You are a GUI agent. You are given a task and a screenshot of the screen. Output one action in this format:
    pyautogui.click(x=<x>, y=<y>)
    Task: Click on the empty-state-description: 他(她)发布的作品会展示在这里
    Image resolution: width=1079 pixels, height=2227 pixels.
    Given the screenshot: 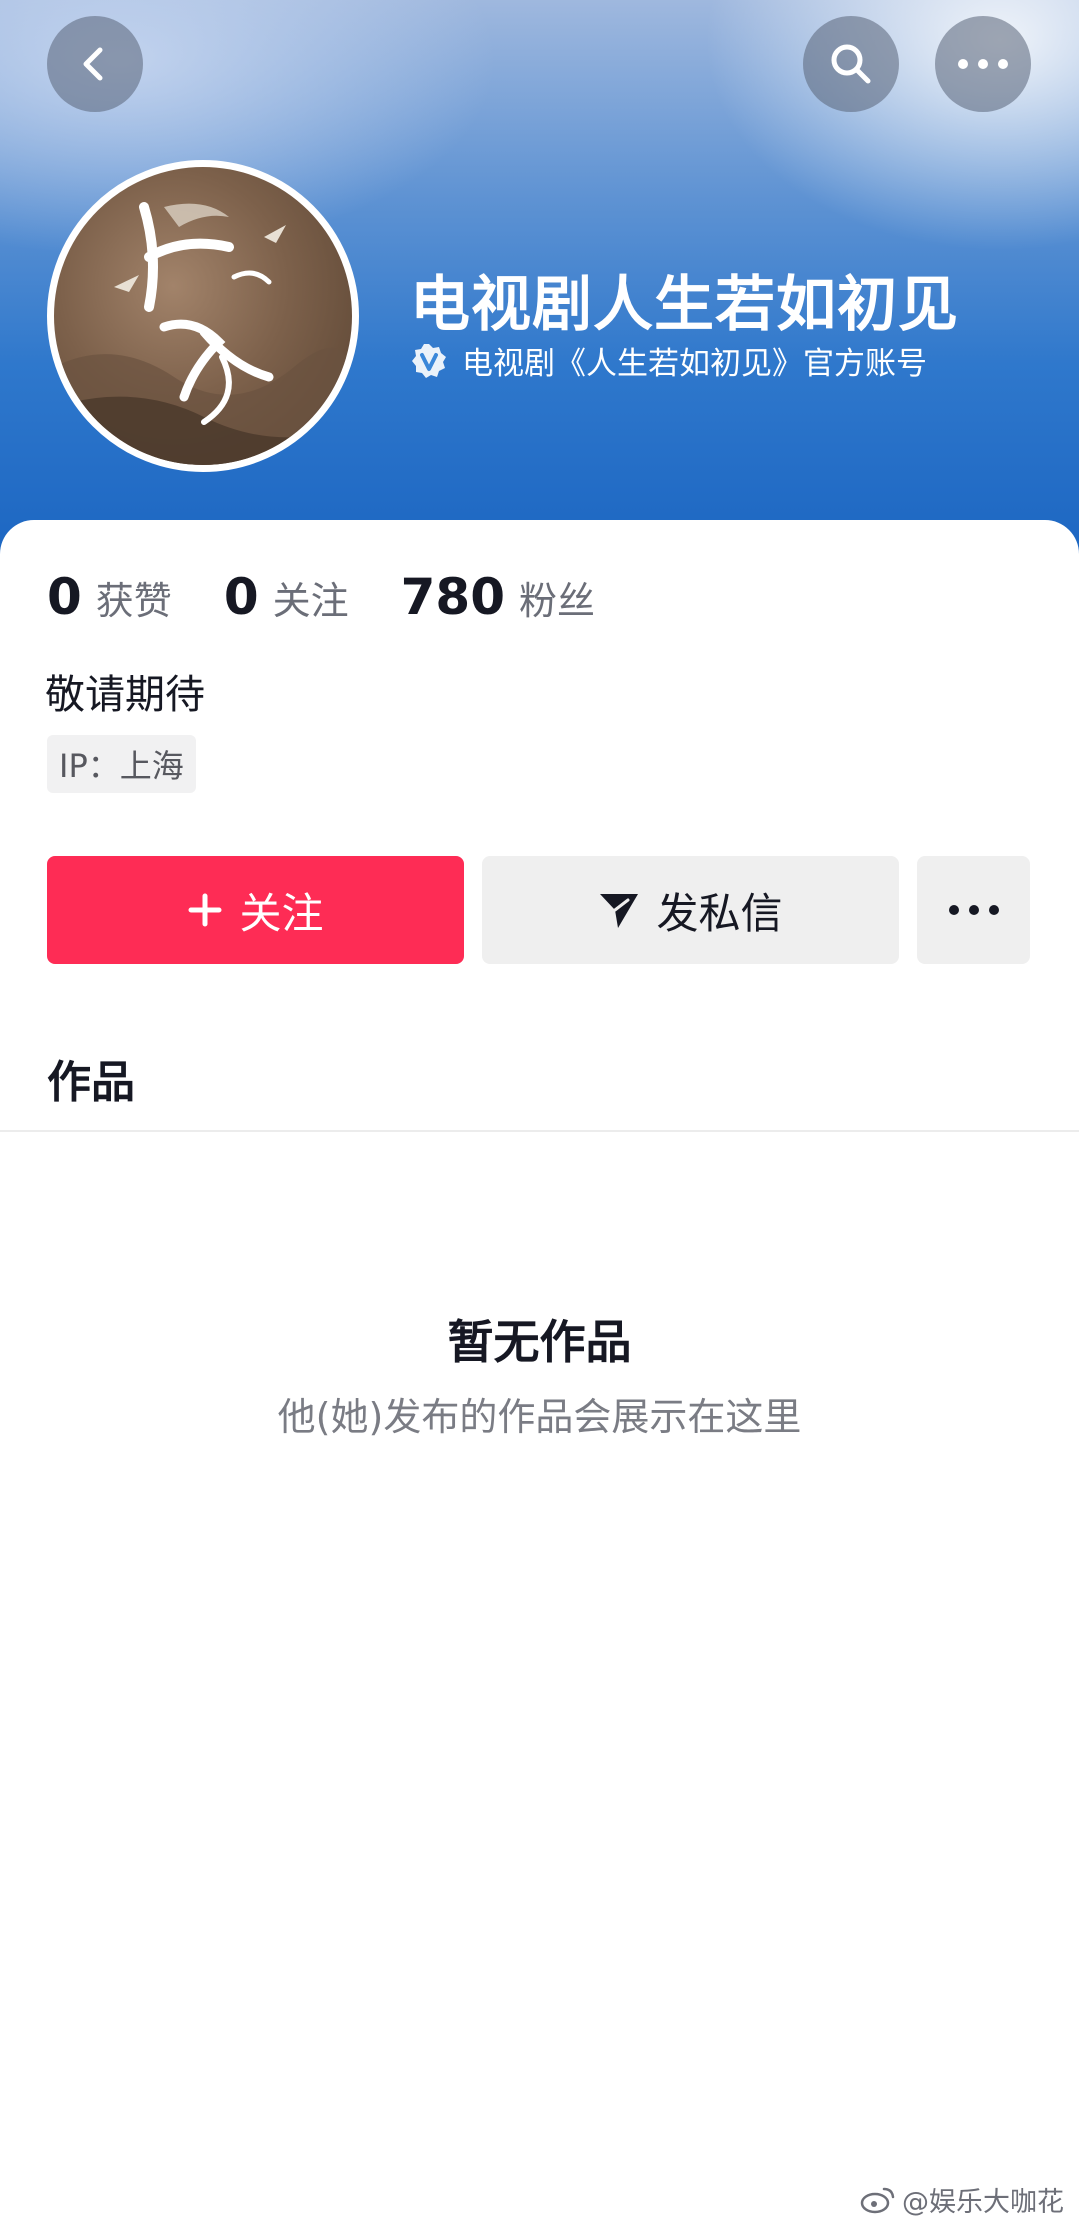 What is the action you would take?
    pyautogui.click(x=539, y=1417)
    